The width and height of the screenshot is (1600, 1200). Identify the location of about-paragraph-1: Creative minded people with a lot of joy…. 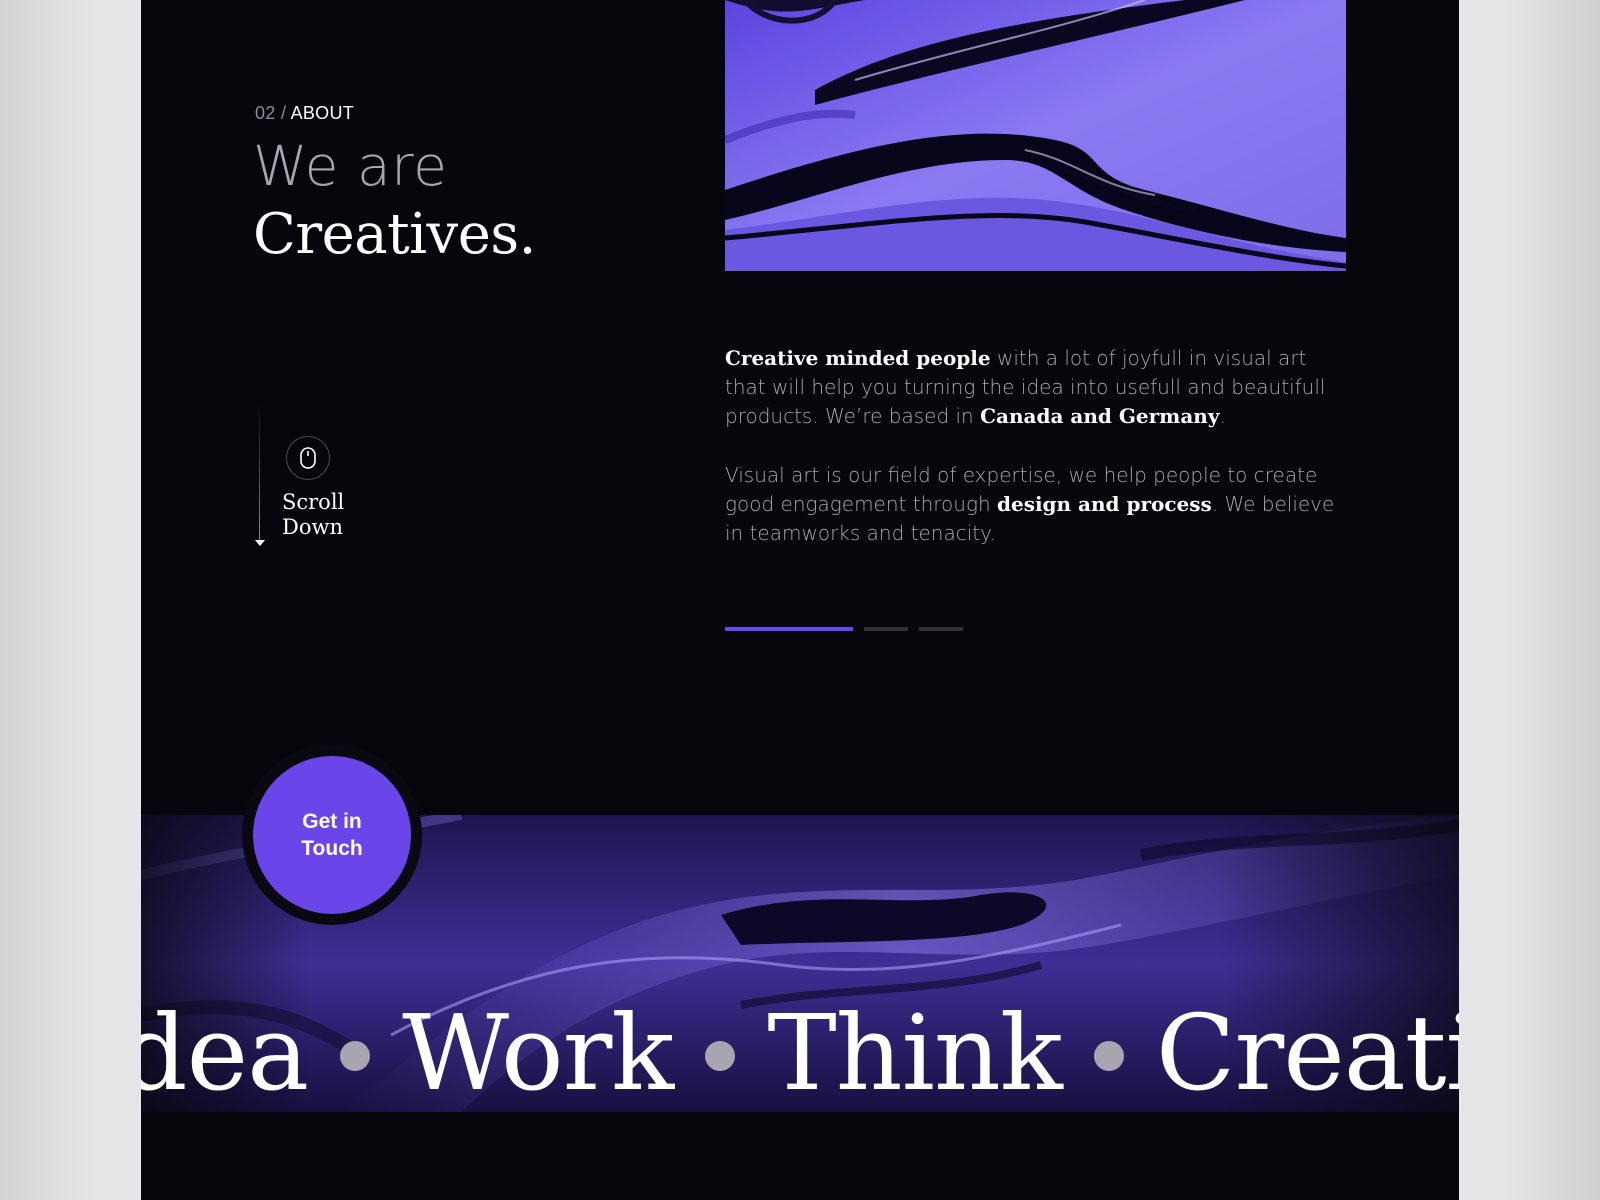
(1035, 387).